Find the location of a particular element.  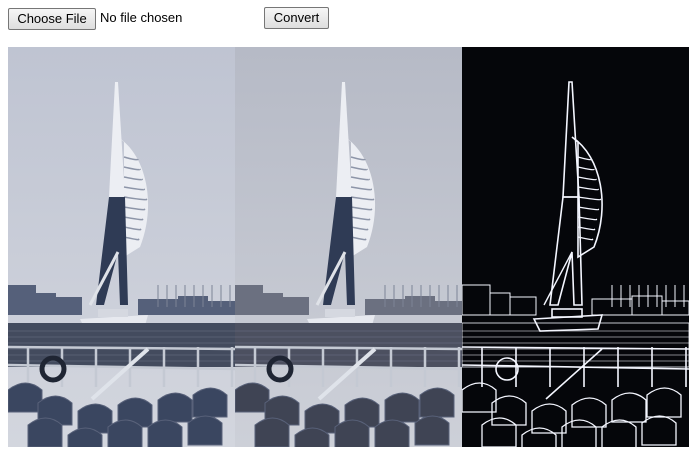

choose-file-button: Choose File is located at coordinates (52, 19).